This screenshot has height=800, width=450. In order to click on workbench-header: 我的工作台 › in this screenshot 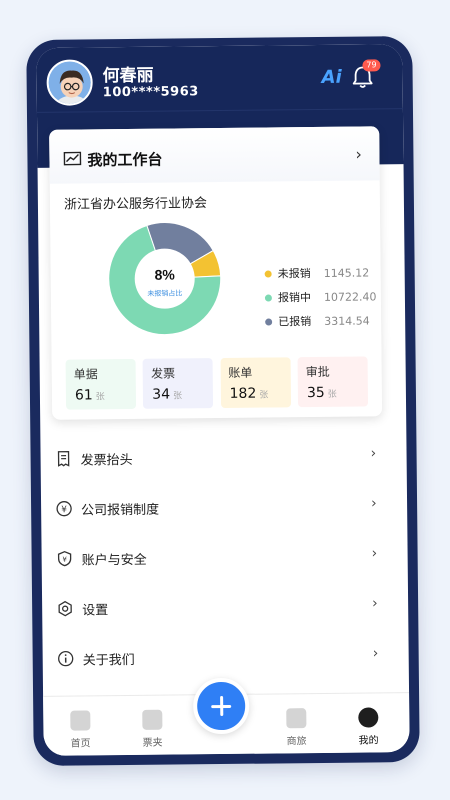, I will do `click(214, 155)`.